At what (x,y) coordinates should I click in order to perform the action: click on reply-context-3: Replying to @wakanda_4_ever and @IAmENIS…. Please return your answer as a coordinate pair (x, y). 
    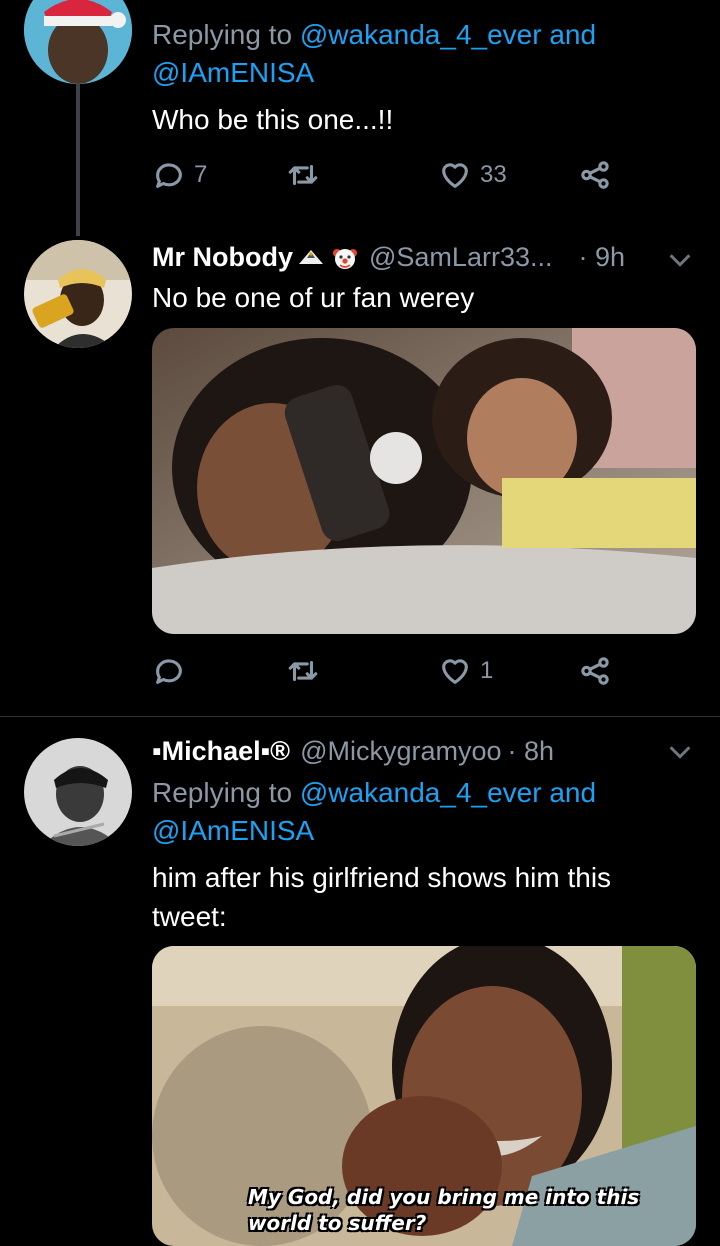
    Looking at the image, I should click on (422, 812).